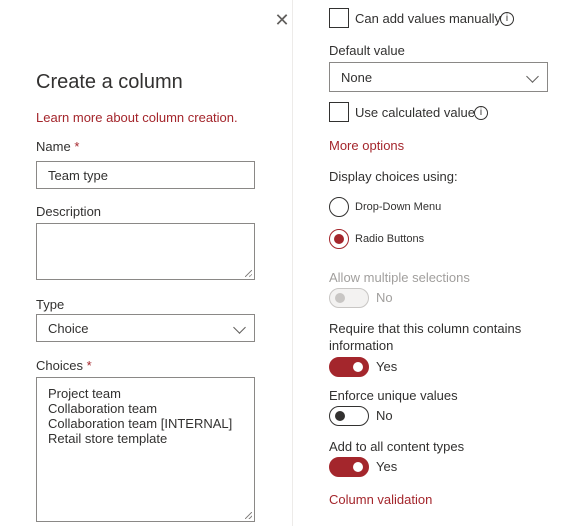 This screenshot has width=584, height=526. I want to click on learn-more-link: Learn more about column creation., so click(137, 117).